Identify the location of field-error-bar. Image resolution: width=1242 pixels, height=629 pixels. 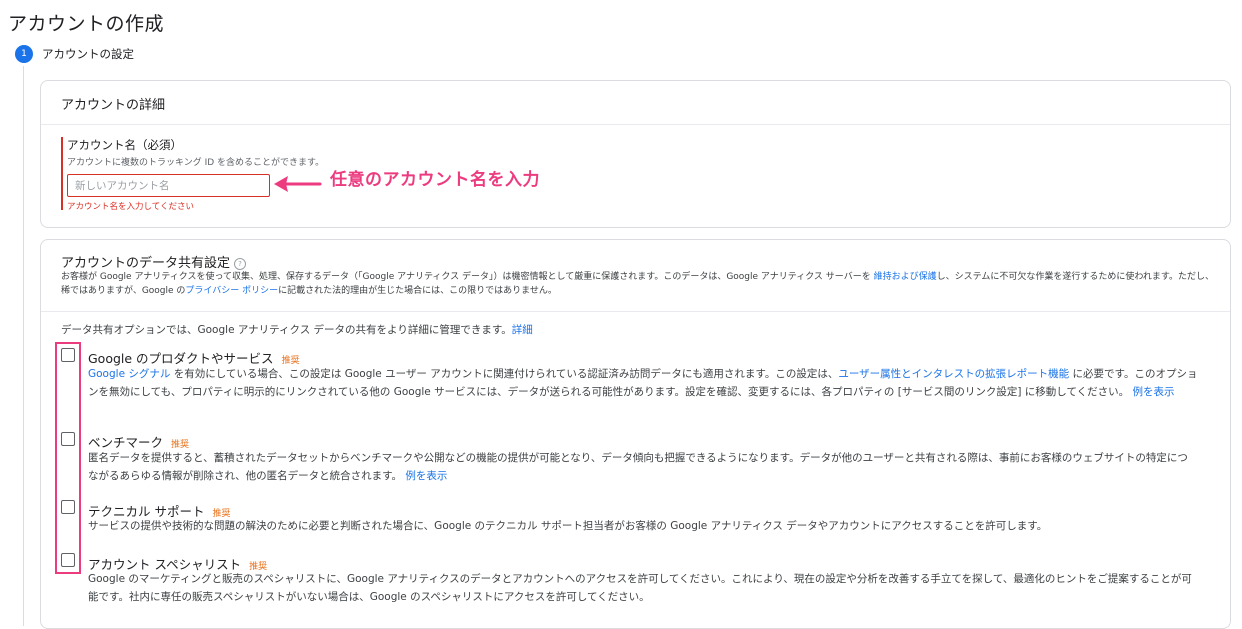
(62, 173).